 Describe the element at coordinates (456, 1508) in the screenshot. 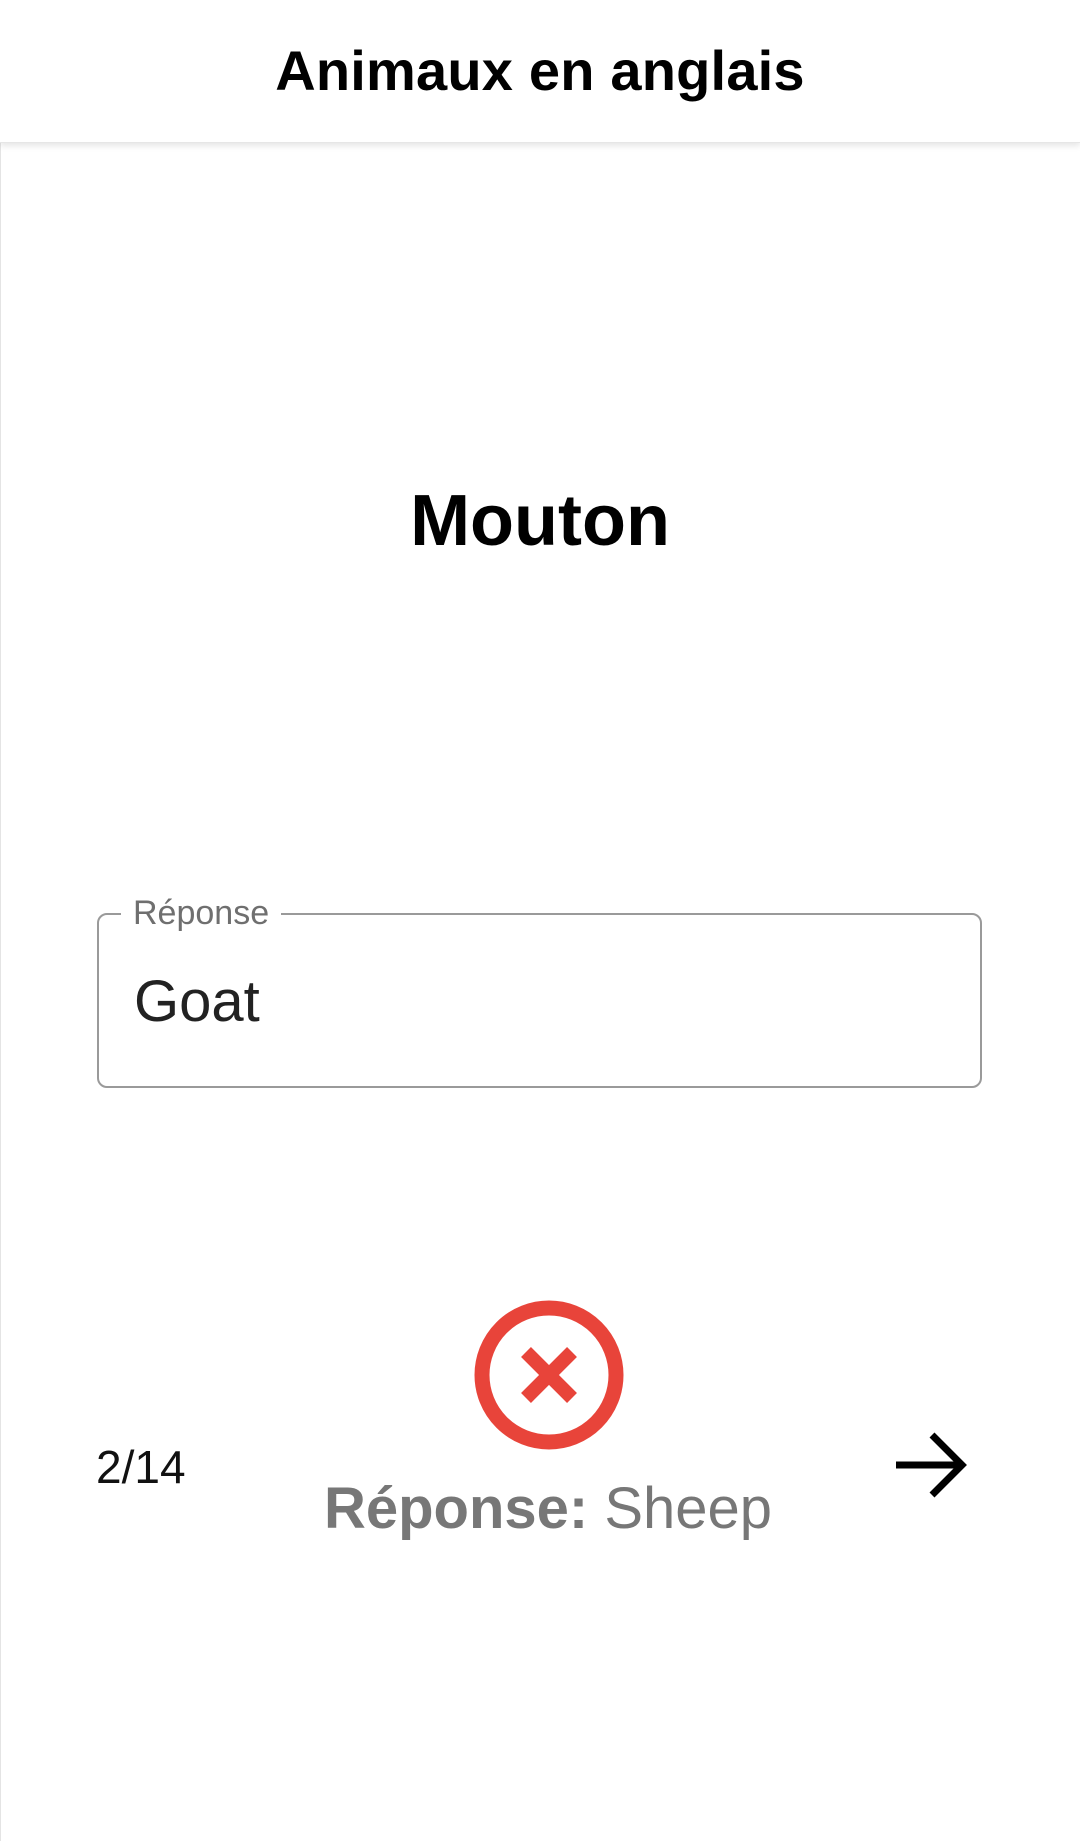

I see `correct-answer-label: Réponse:` at that location.